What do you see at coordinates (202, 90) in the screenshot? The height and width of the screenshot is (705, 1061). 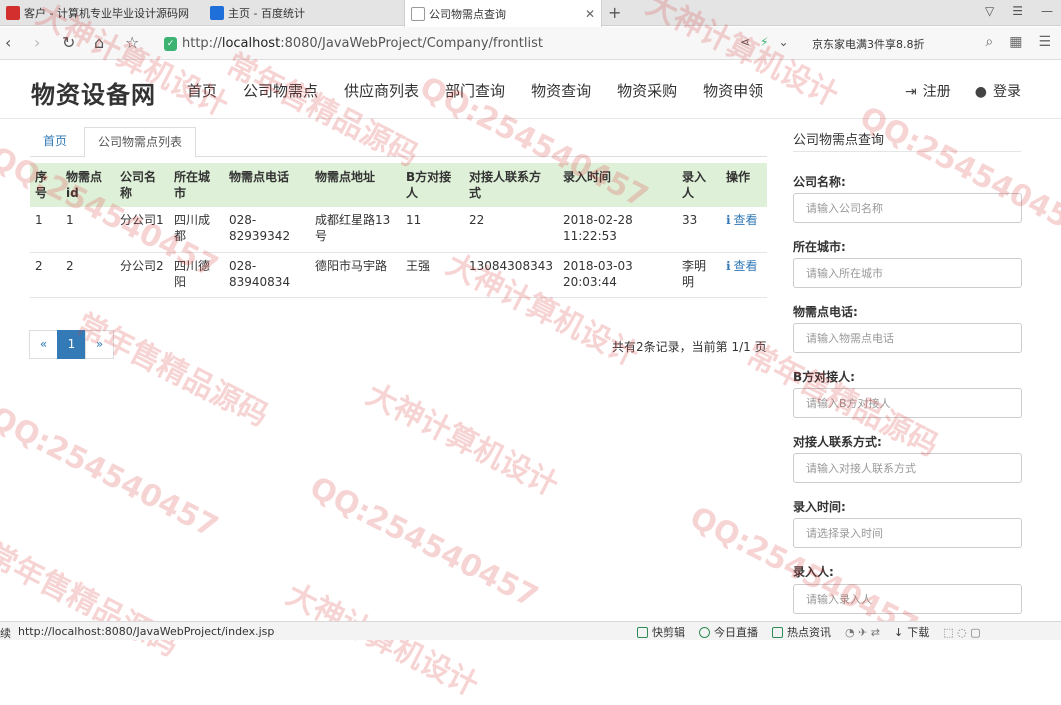 I see `nav-home: 首页` at bounding box center [202, 90].